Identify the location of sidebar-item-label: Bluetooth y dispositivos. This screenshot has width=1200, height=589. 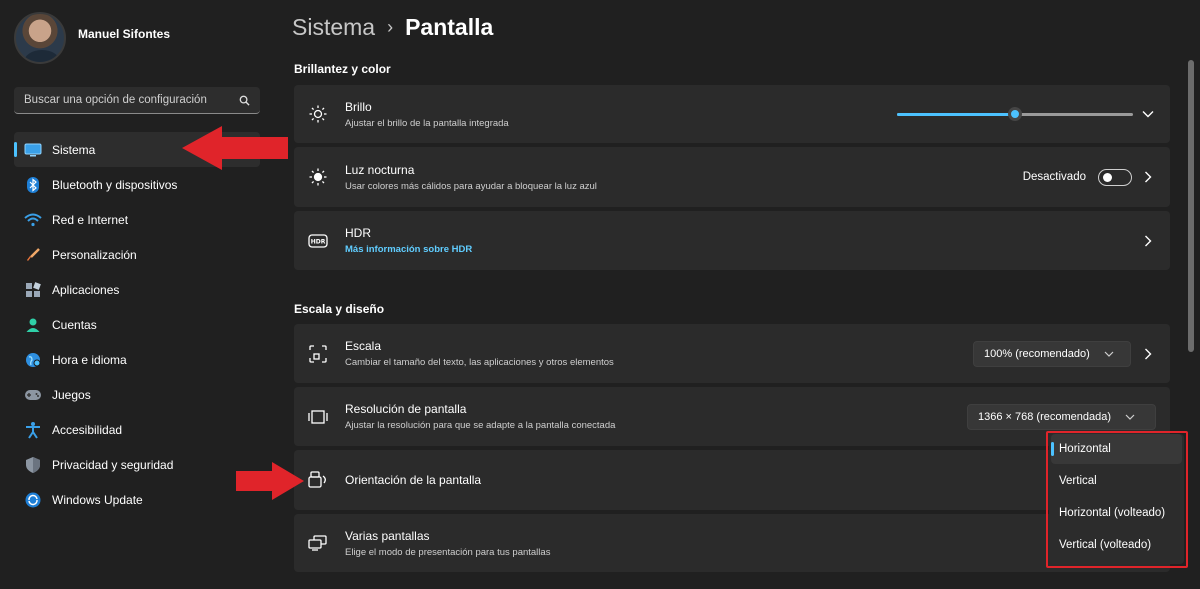
(115, 184).